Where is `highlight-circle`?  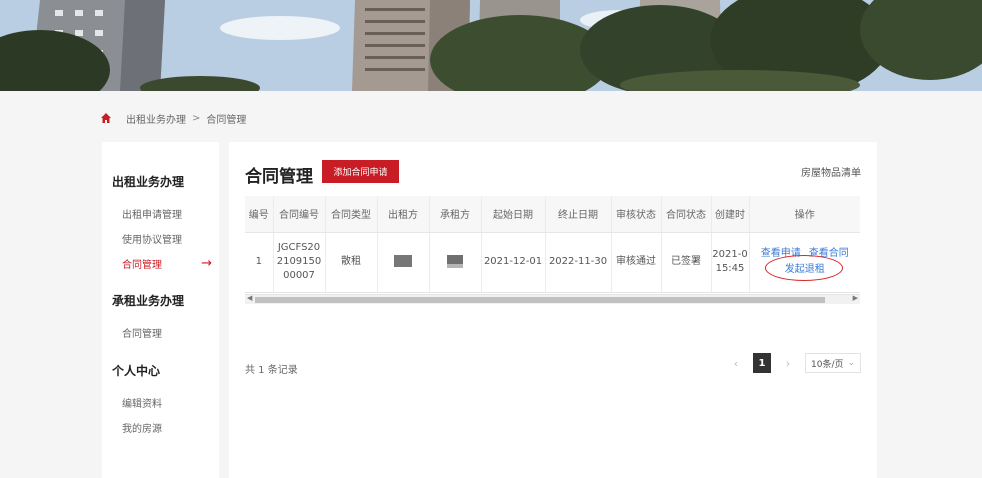
highlight-circle is located at coordinates (803, 268).